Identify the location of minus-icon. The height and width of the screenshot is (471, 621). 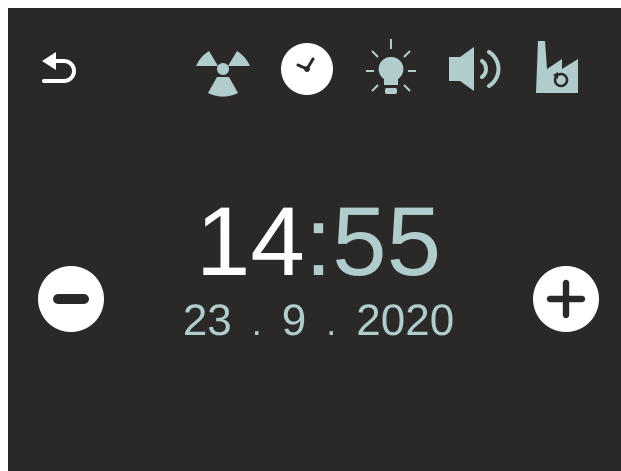
(71, 299).